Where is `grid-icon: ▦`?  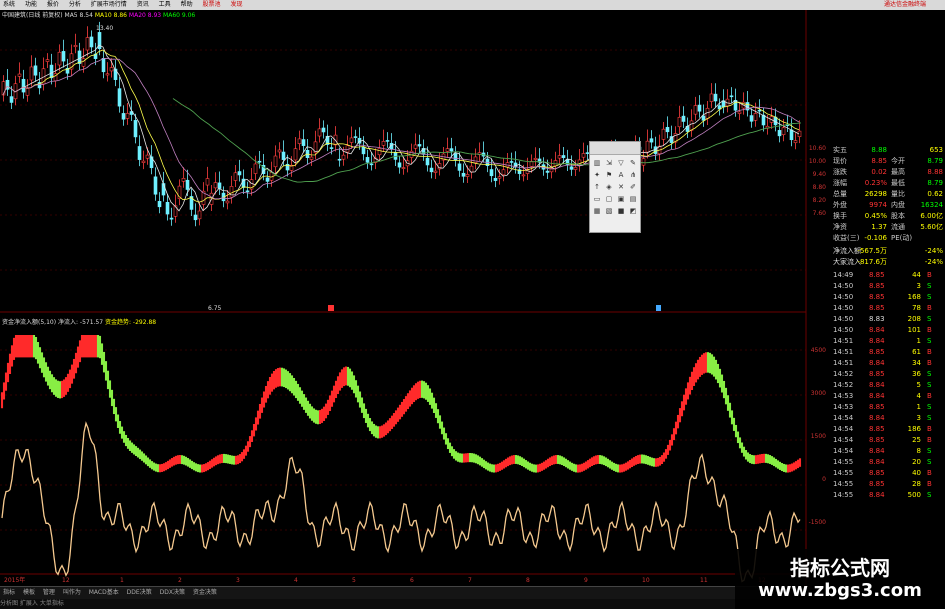
grid-icon: ▦ is located at coordinates (597, 211).